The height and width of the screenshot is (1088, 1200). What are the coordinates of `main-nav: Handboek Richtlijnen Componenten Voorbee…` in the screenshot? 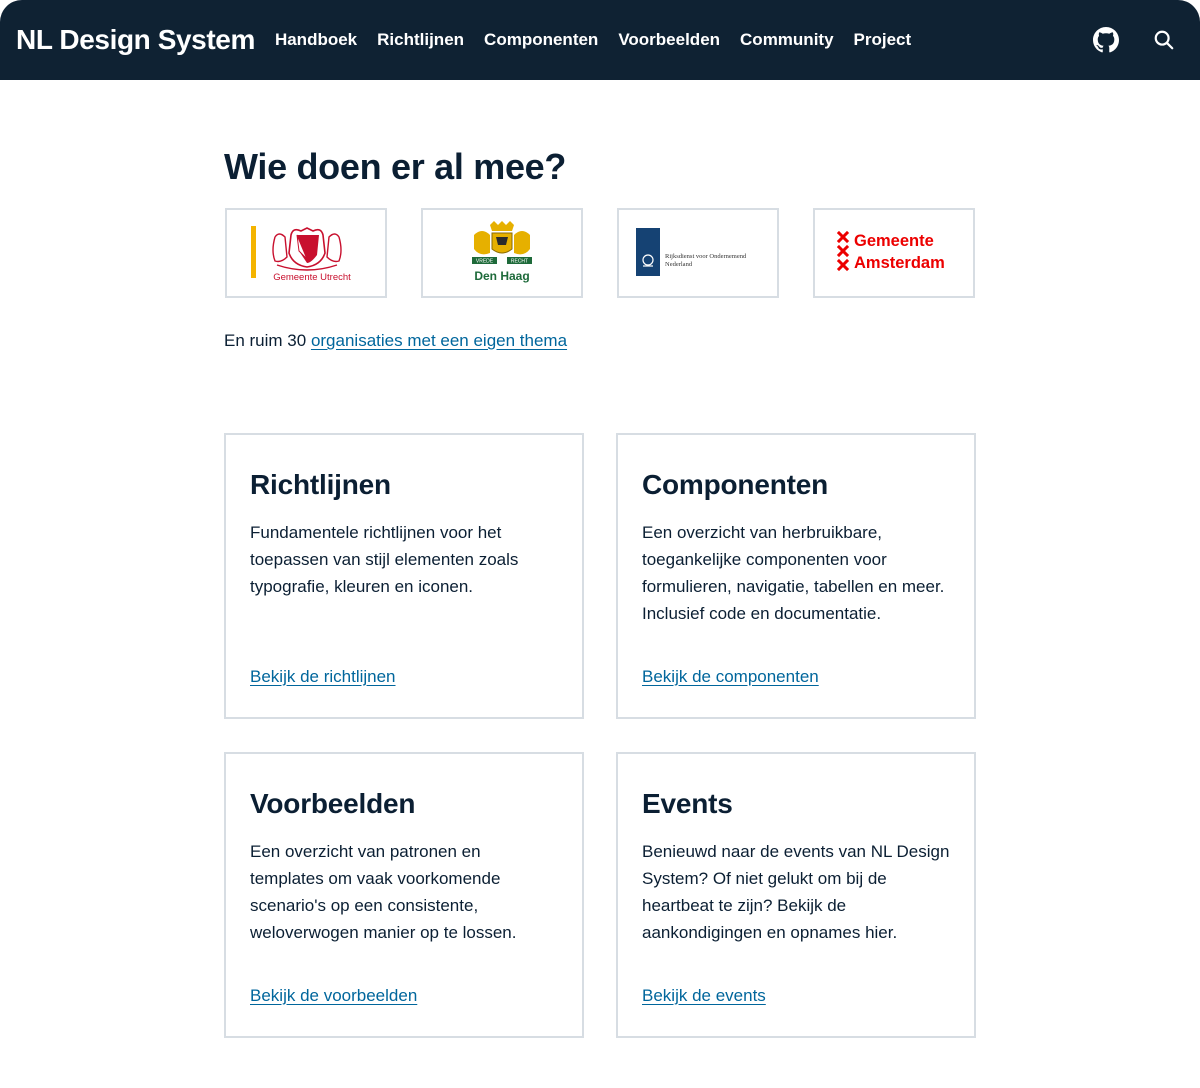 It's located at (598, 40).